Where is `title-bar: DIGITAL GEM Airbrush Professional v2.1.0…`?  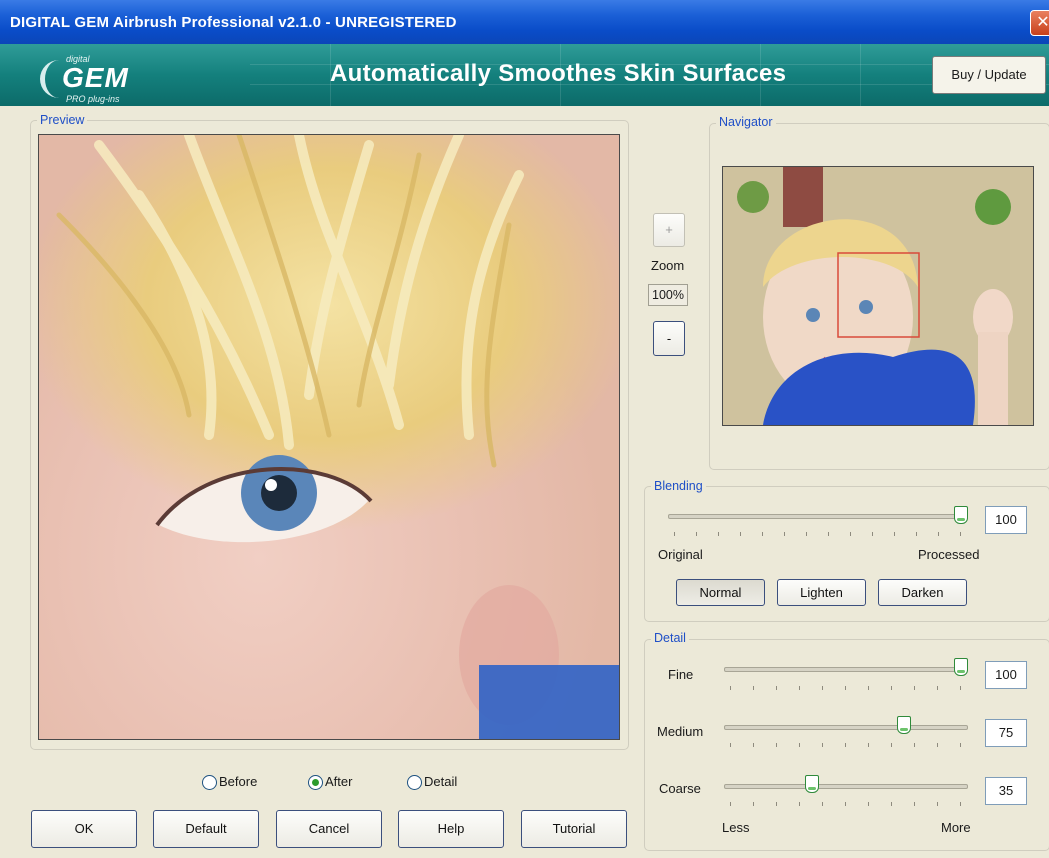 title-bar: DIGITAL GEM Airbrush Professional v2.1.0… is located at coordinates (524, 22).